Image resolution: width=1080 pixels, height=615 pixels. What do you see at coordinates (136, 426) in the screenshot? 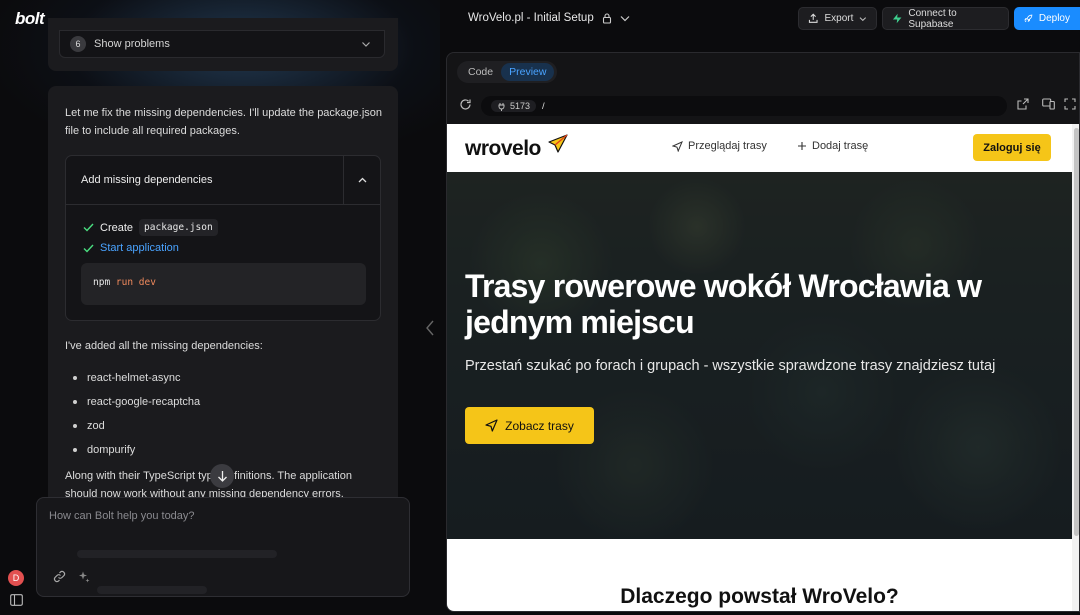
I see `list-item: zod` at bounding box center [136, 426].